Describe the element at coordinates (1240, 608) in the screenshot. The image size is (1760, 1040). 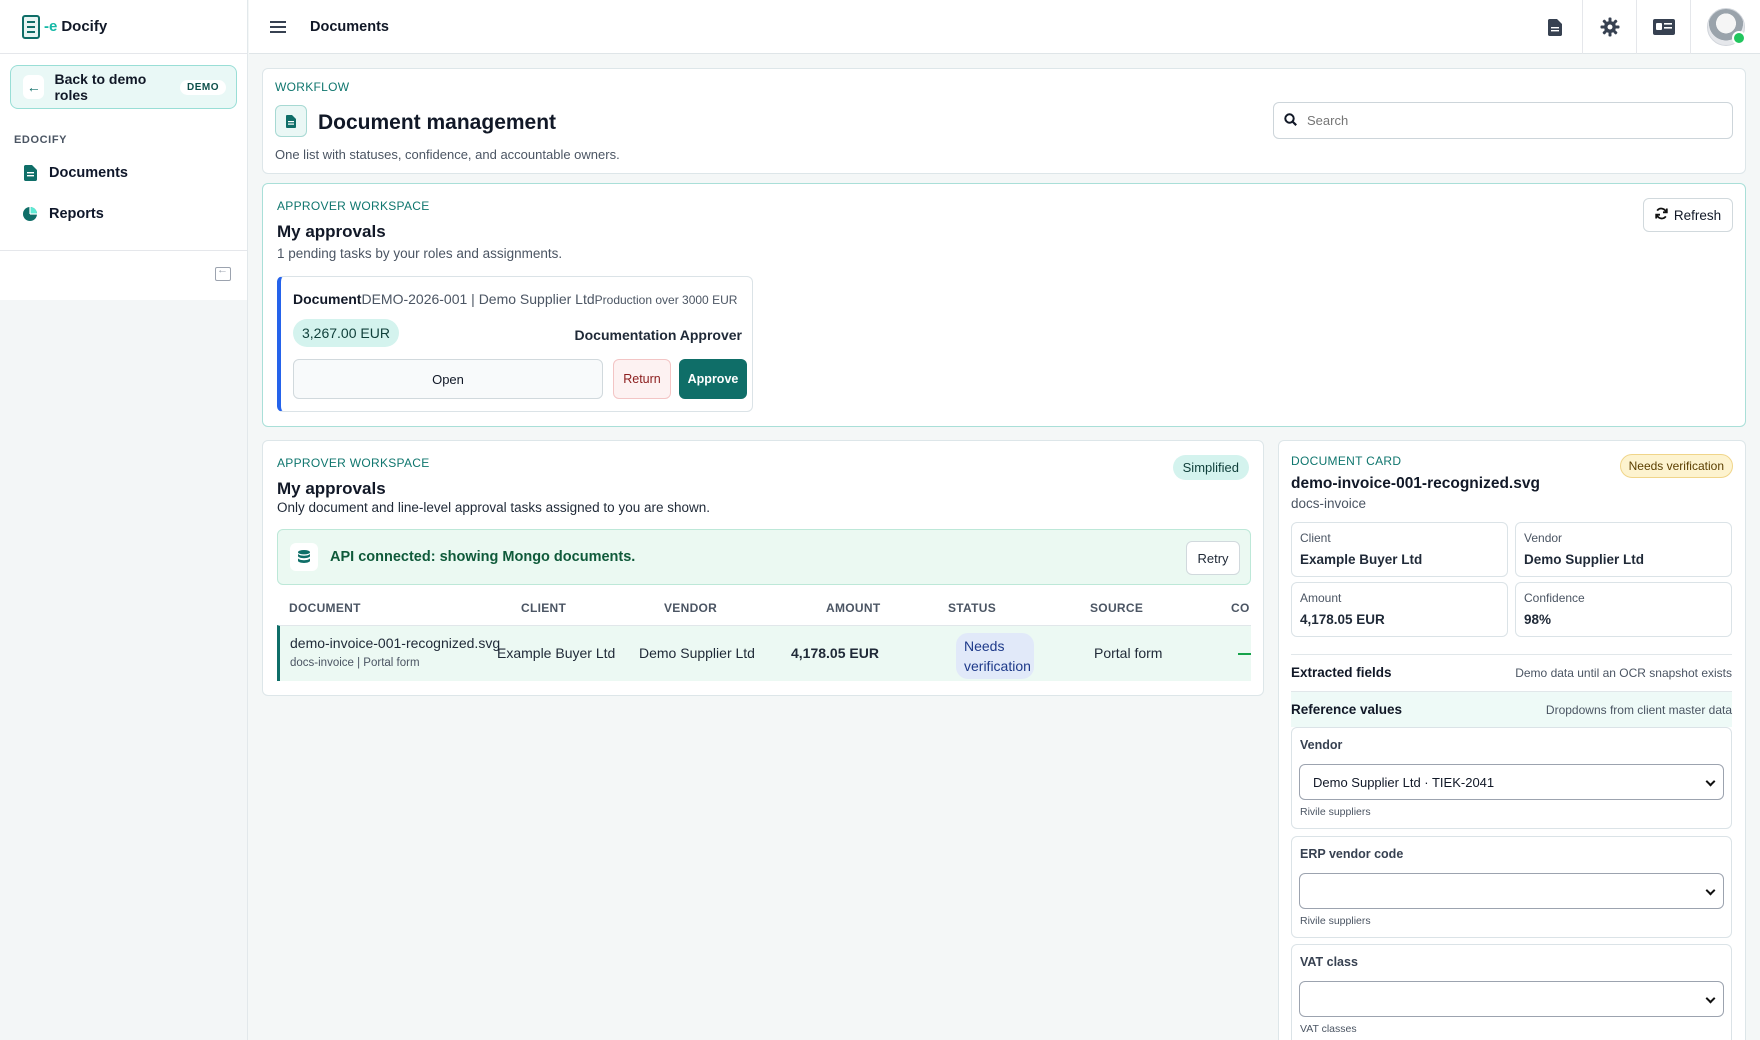
I see `column-header-confidence: CO` at that location.